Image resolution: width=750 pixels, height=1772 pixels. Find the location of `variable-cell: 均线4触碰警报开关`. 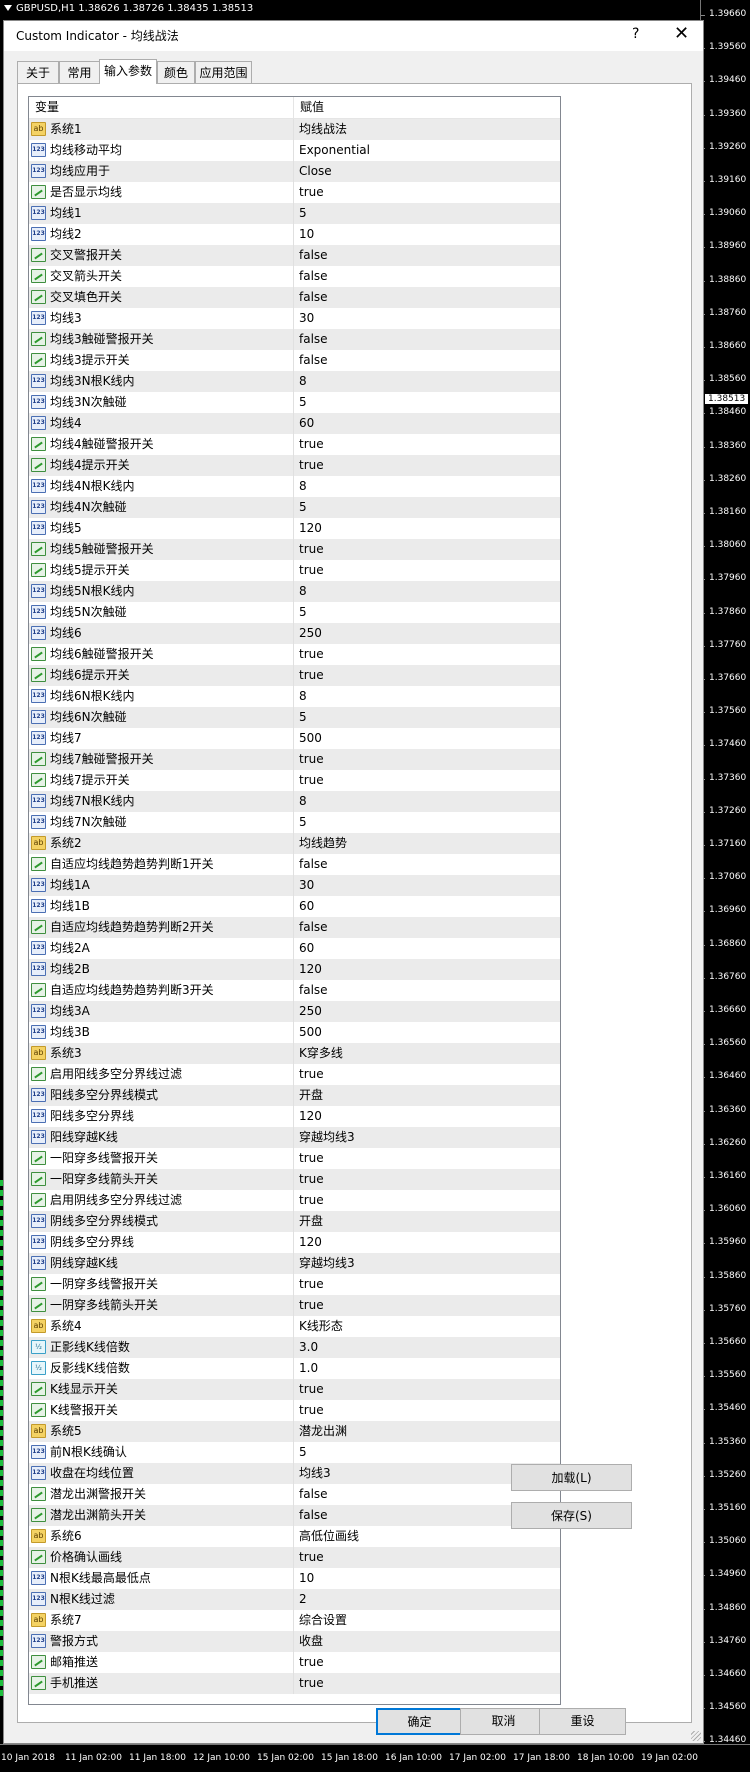

variable-cell: 均线4触碰警报开关 is located at coordinates (161, 444).